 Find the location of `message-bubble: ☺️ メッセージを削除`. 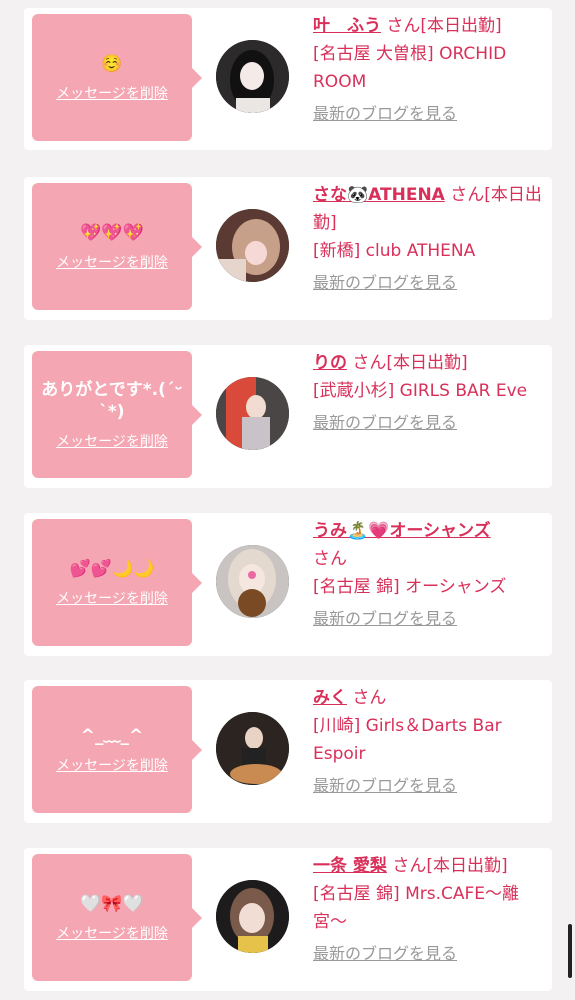

message-bubble: ☺️ メッセージを削除 is located at coordinates (117, 77).